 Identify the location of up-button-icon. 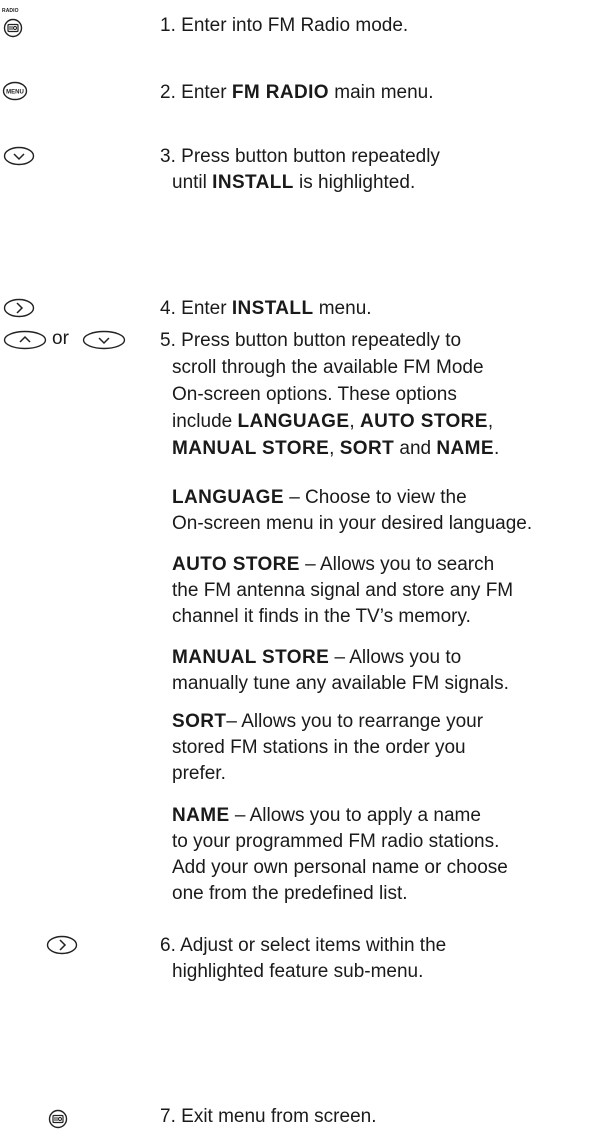
(25, 340).